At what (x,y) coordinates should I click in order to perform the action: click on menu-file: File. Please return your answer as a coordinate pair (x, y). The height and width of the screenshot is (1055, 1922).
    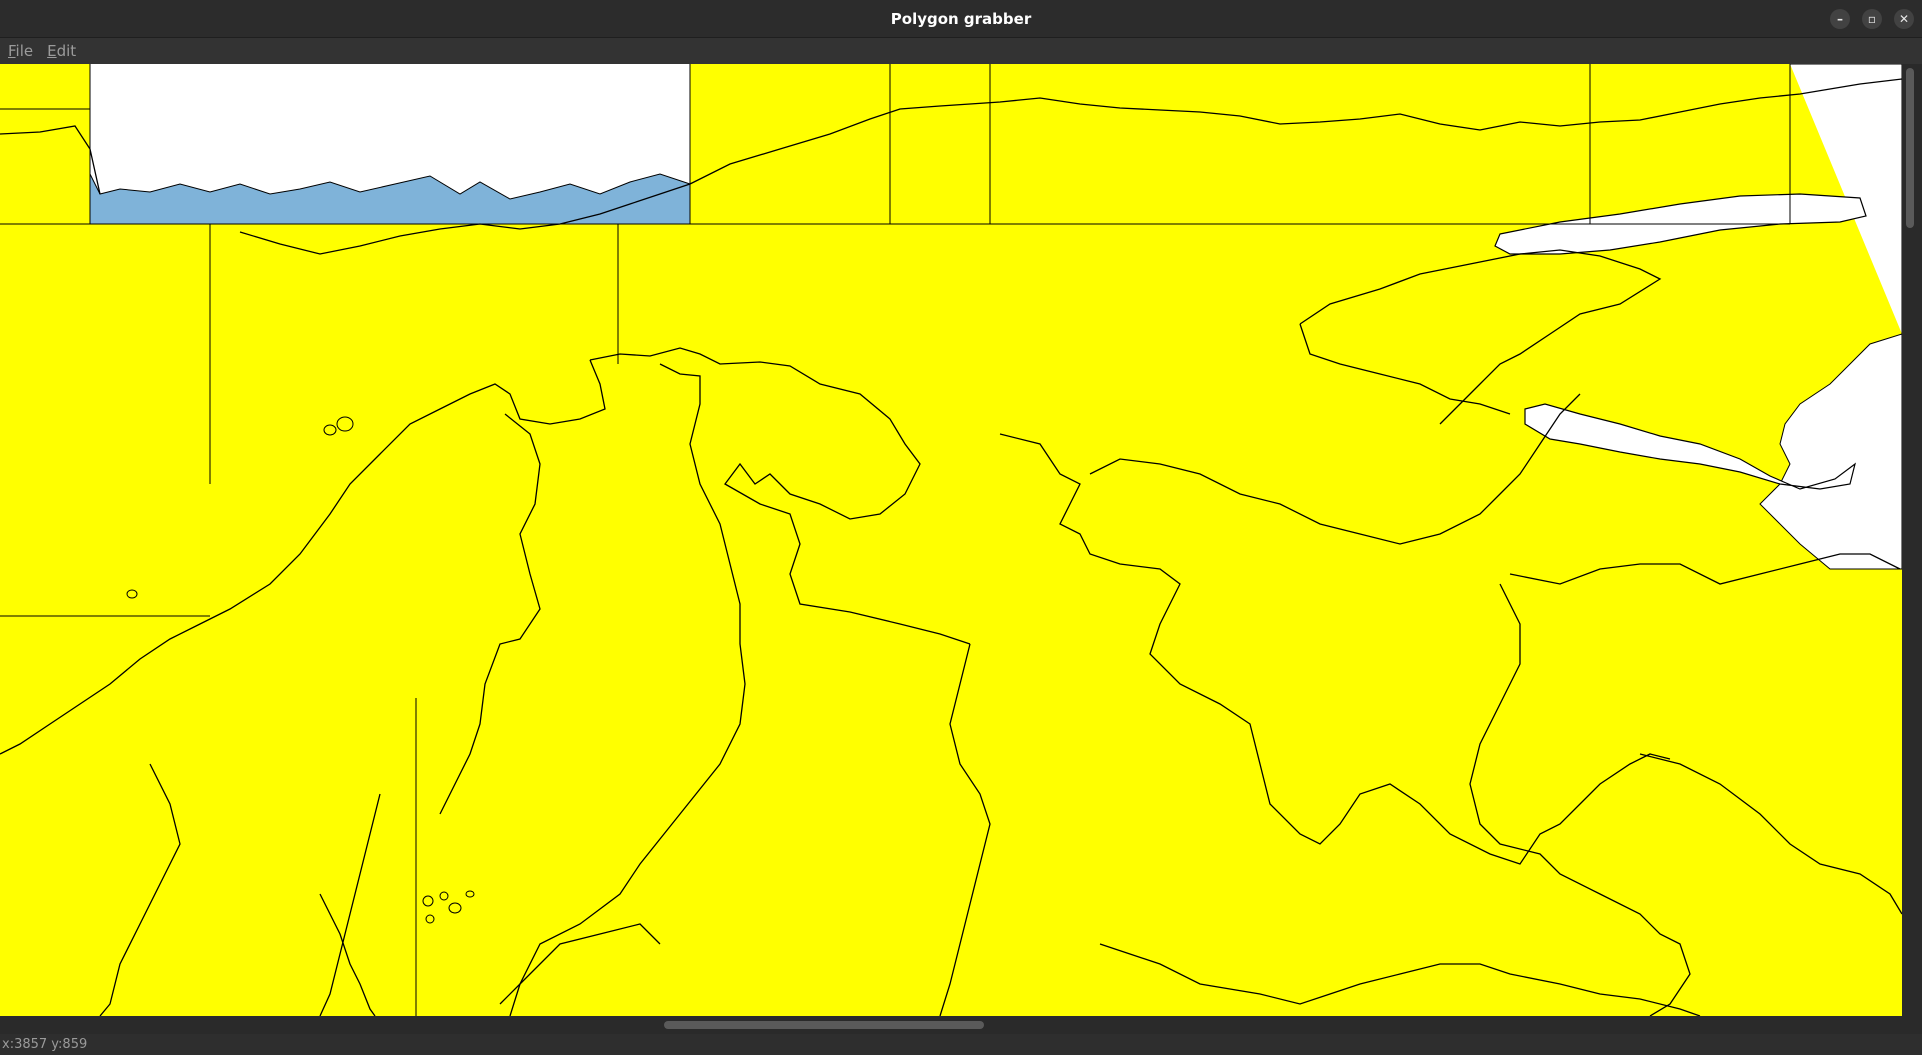
    Looking at the image, I should click on (20, 51).